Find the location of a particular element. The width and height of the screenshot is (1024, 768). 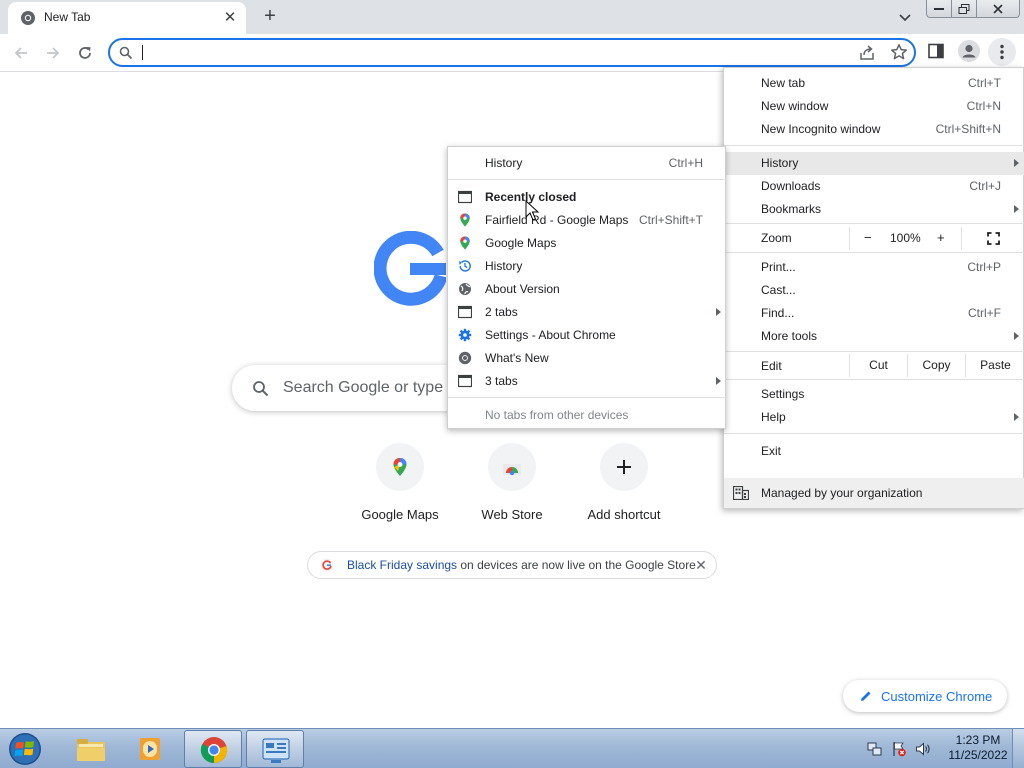

taskbar-clock: 1:23 PM 11/25/2022 is located at coordinates (978, 748).